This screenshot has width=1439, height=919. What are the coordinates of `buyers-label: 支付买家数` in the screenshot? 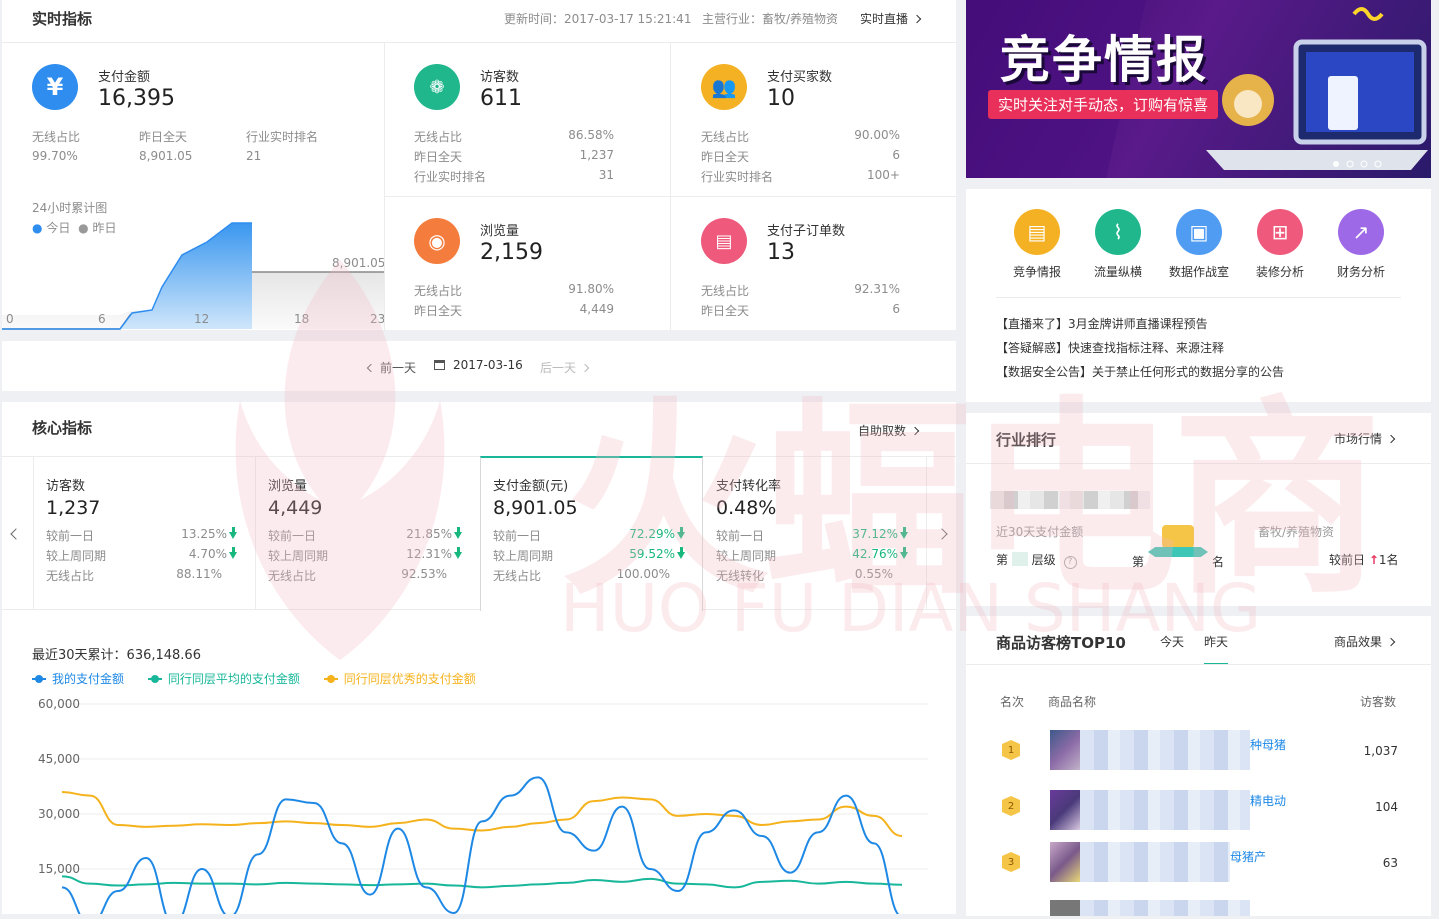 It's located at (800, 77).